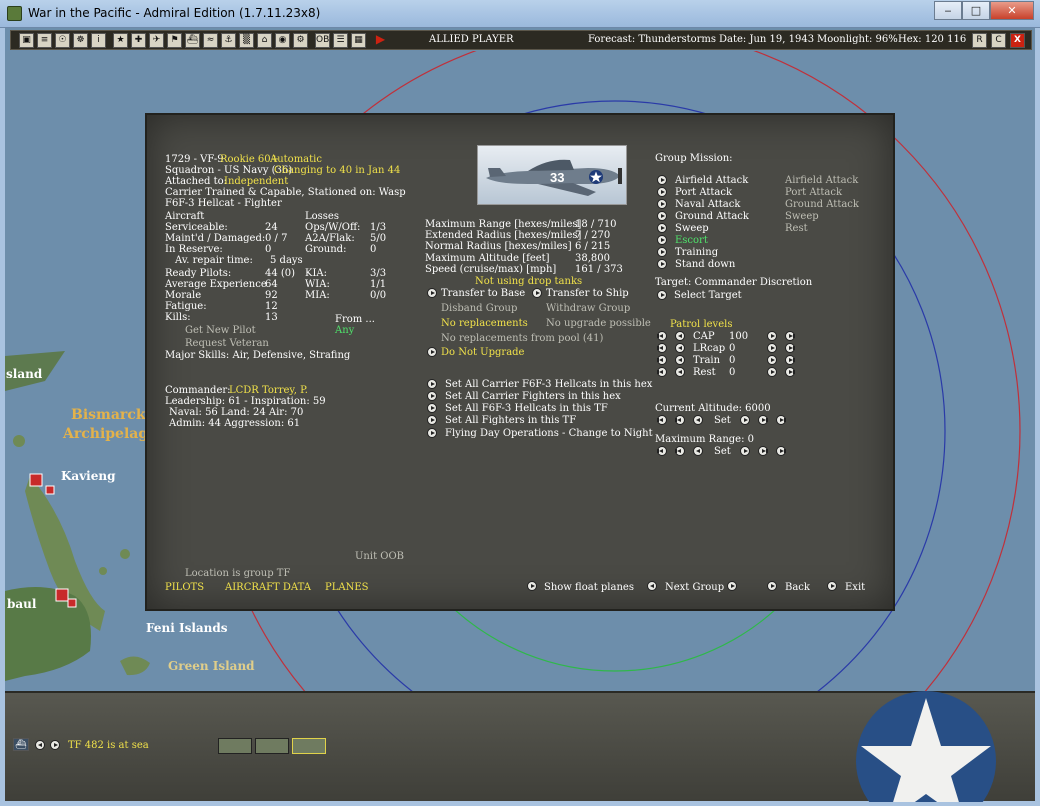 This screenshot has height=806, width=1040. What do you see at coordinates (340, 40) in the screenshot?
I see `list-icon: ☰` at bounding box center [340, 40].